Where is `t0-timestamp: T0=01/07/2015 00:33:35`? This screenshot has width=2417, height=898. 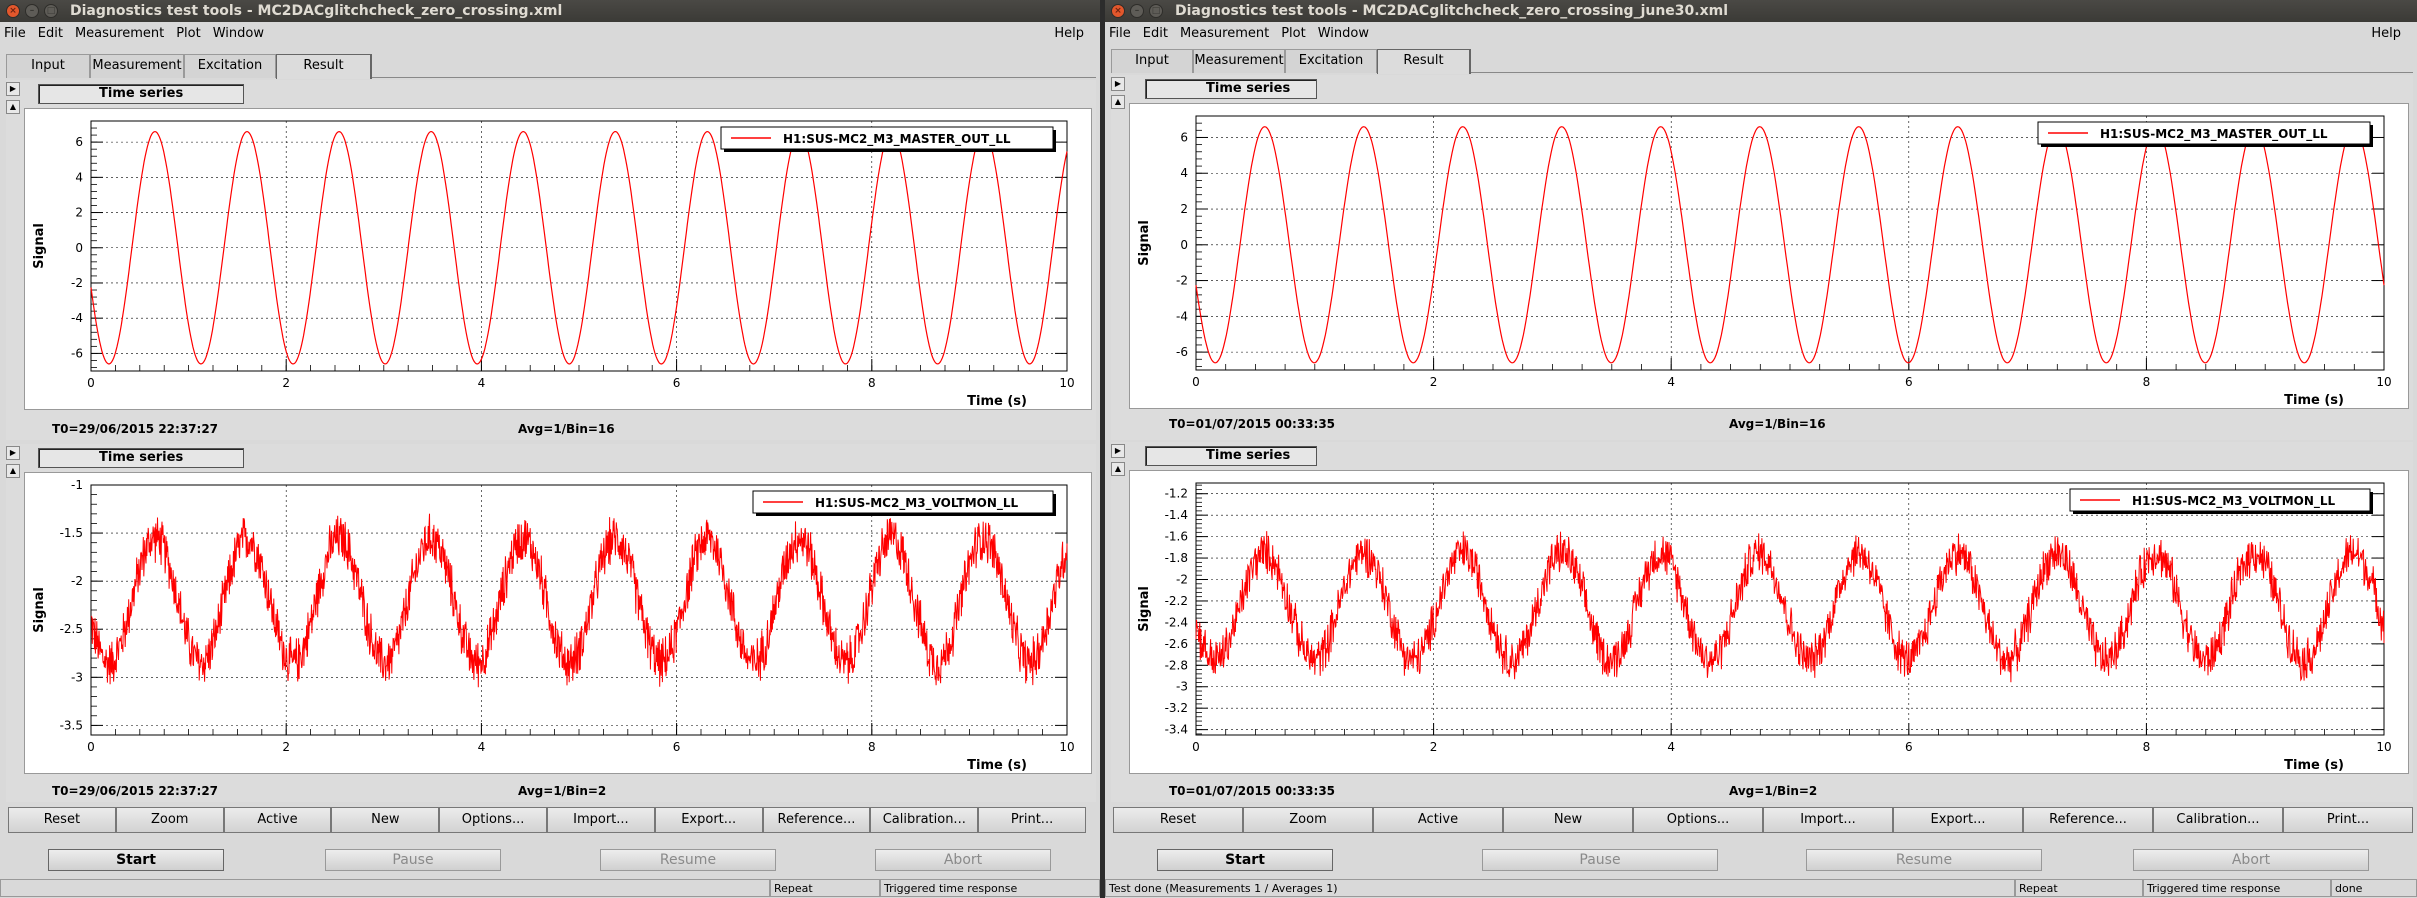
t0-timestamp: T0=01/07/2015 00:33:35 is located at coordinates (1252, 424).